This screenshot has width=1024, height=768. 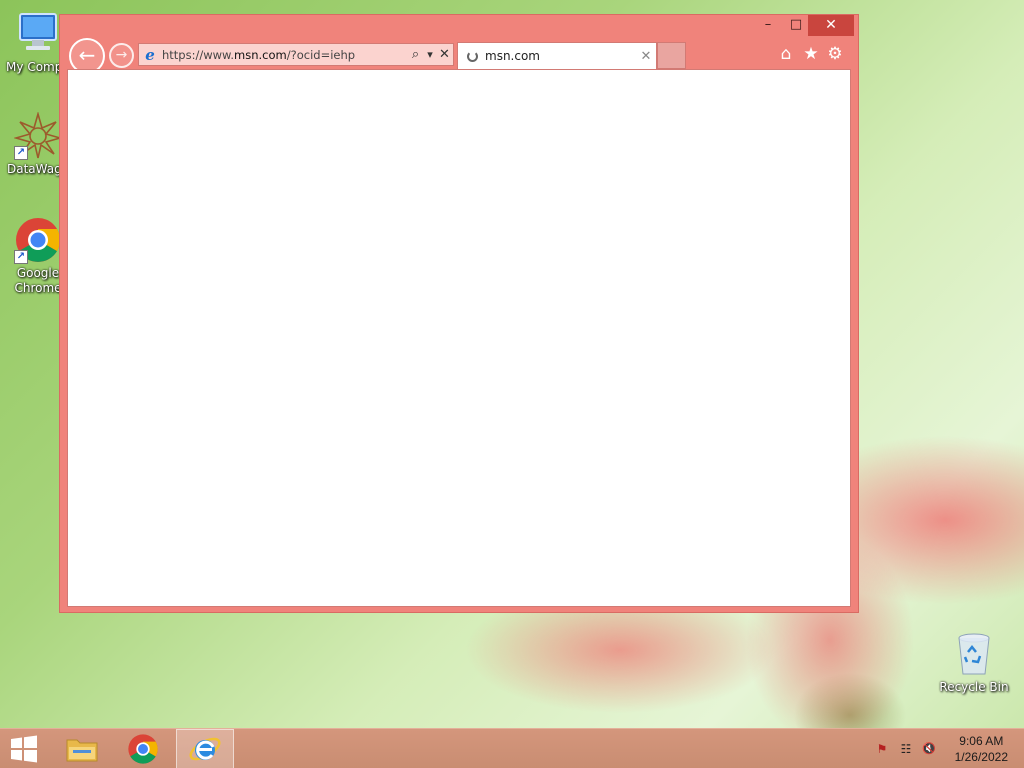 What do you see at coordinates (557, 55) in the screenshot?
I see `tab-msn: msn.com ✕` at bounding box center [557, 55].